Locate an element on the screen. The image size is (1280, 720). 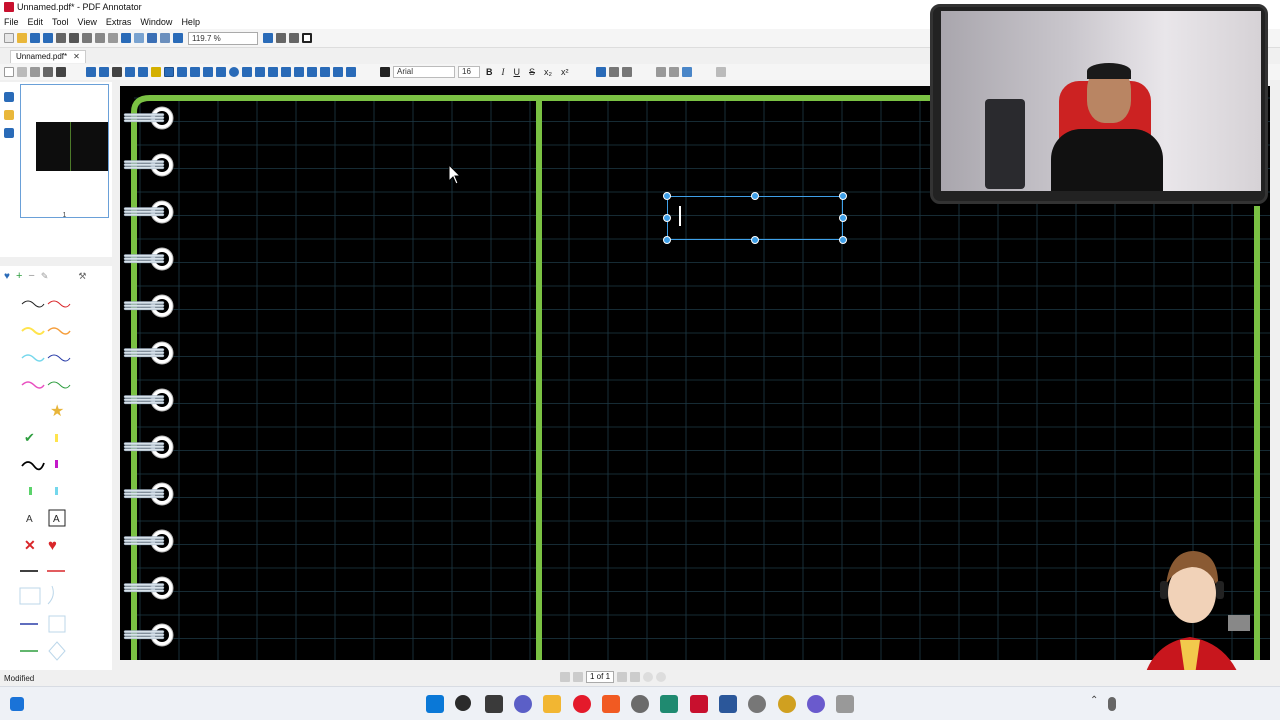
font-size-field: 16 is located at coordinates (469, 72).